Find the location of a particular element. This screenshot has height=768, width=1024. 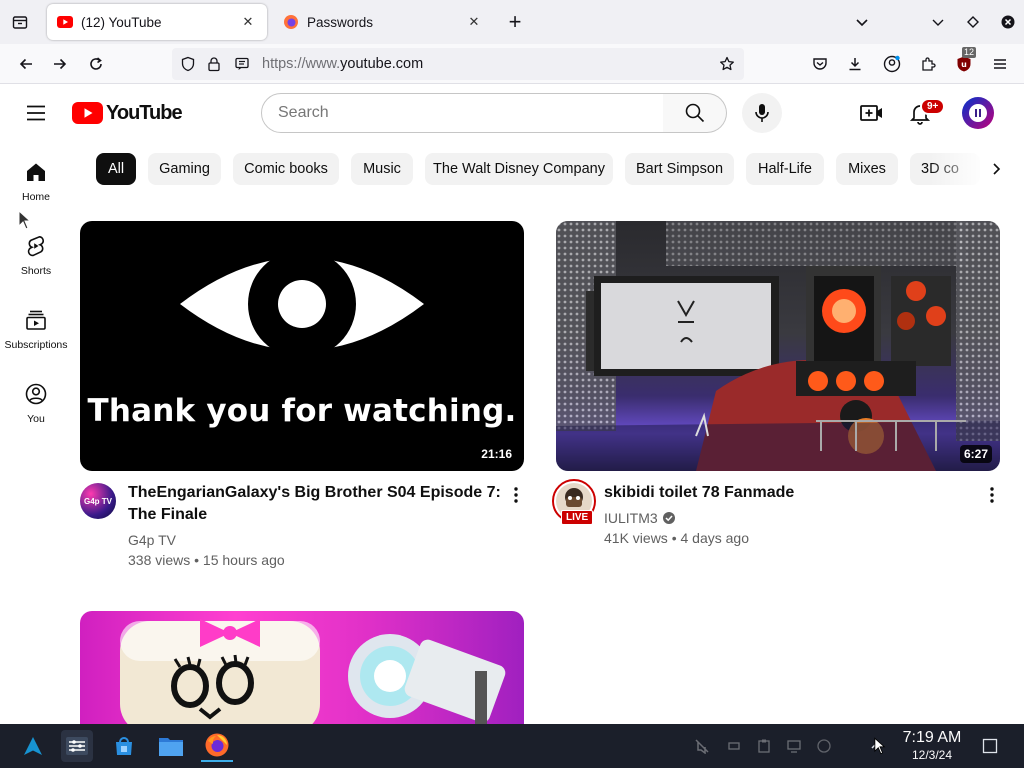

notification-count-badge: 9+ is located at coordinates (933, 106).